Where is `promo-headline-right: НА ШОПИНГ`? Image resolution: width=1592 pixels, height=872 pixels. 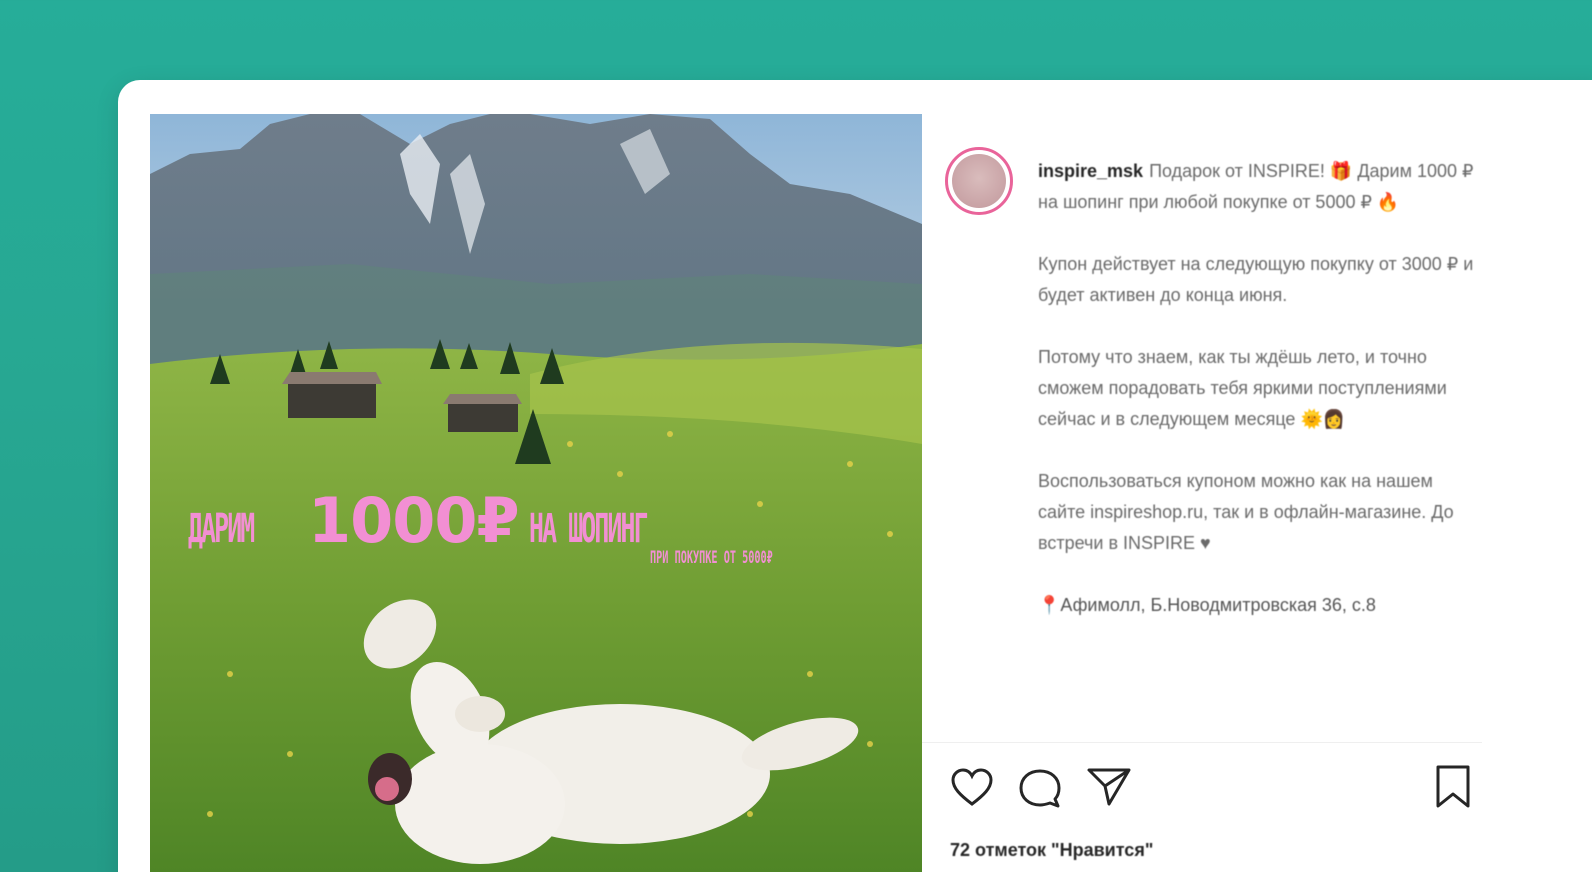
promo-headline-right: НА ШОПИНГ is located at coordinates (588, 529).